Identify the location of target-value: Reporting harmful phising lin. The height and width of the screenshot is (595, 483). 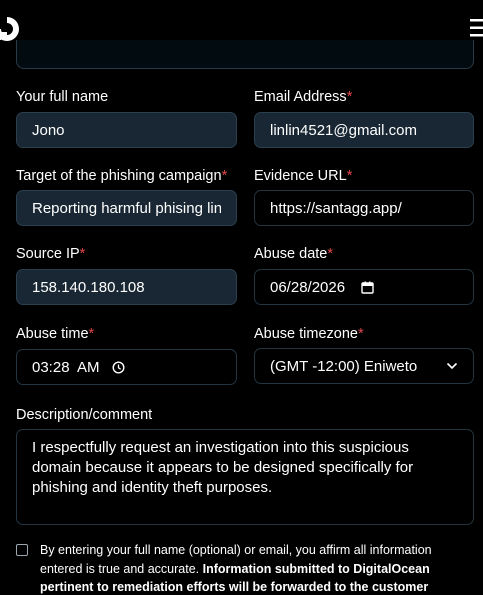
(126, 208).